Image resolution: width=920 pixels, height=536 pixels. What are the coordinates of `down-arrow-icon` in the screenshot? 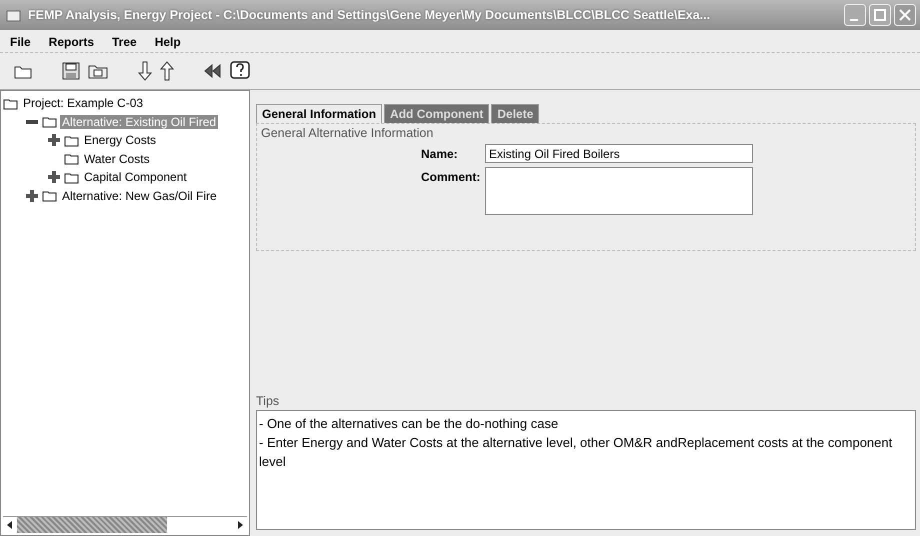 It's located at (145, 71).